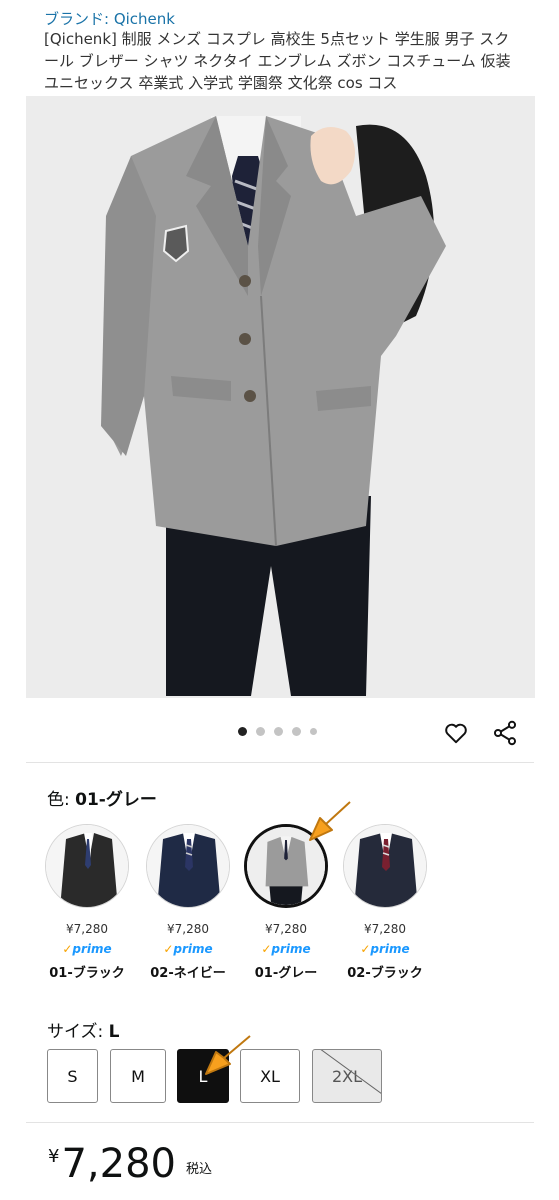 This screenshot has width=559, height=1200. I want to click on size-option-s: S, so click(72, 1076).